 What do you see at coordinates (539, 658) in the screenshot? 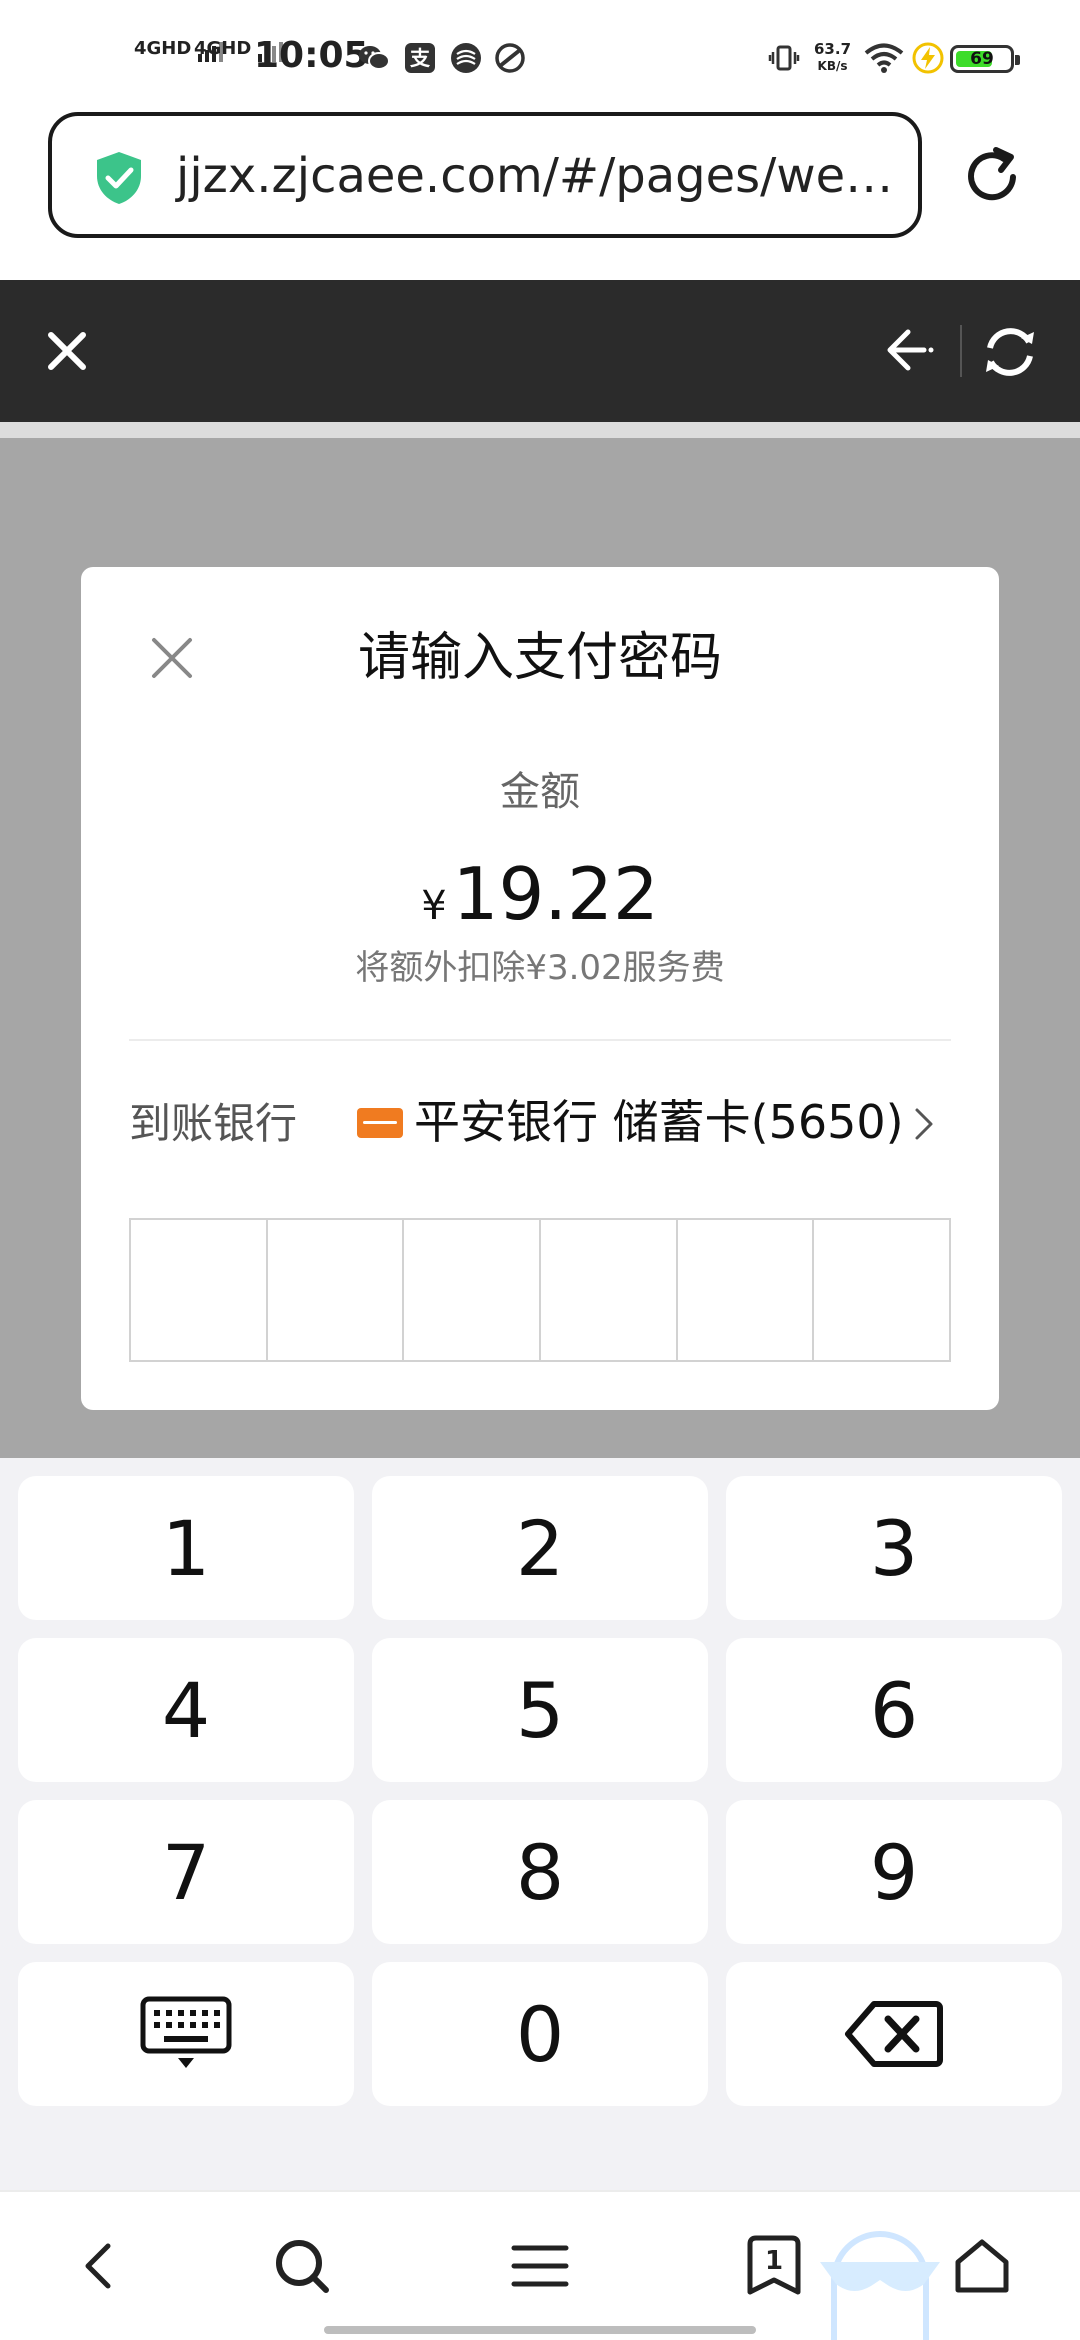
I see `dialog-title: 请输入支付密码` at bounding box center [539, 658].